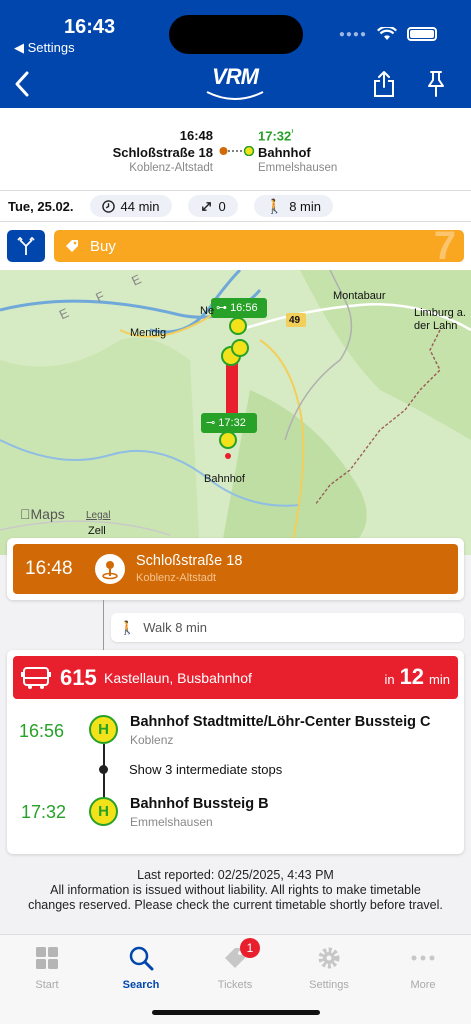 This screenshot has width=471, height=1024. What do you see at coordinates (329, 958) in the screenshot?
I see `gear-icon` at bounding box center [329, 958].